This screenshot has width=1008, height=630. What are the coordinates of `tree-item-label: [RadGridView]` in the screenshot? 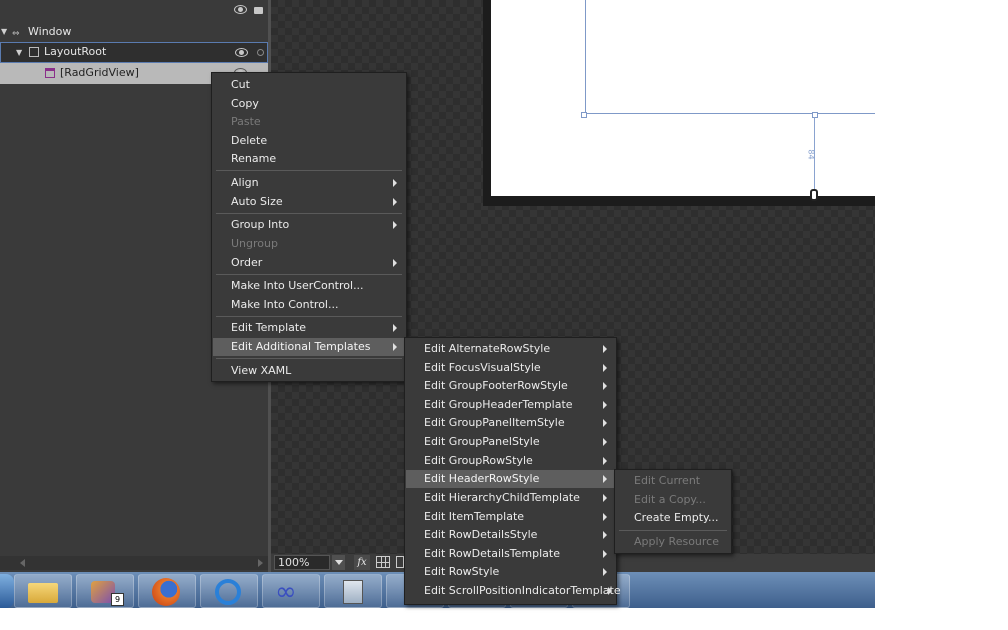 It's located at (99, 72).